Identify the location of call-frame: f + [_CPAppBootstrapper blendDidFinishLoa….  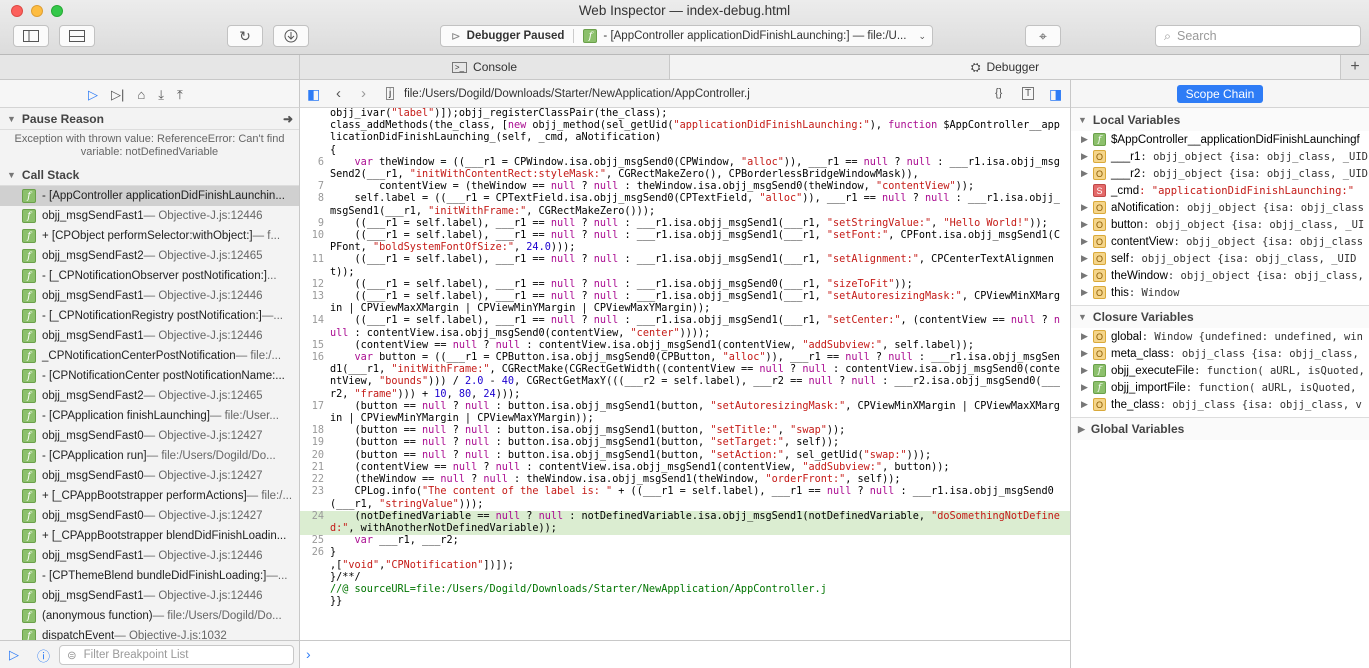
(149, 536).